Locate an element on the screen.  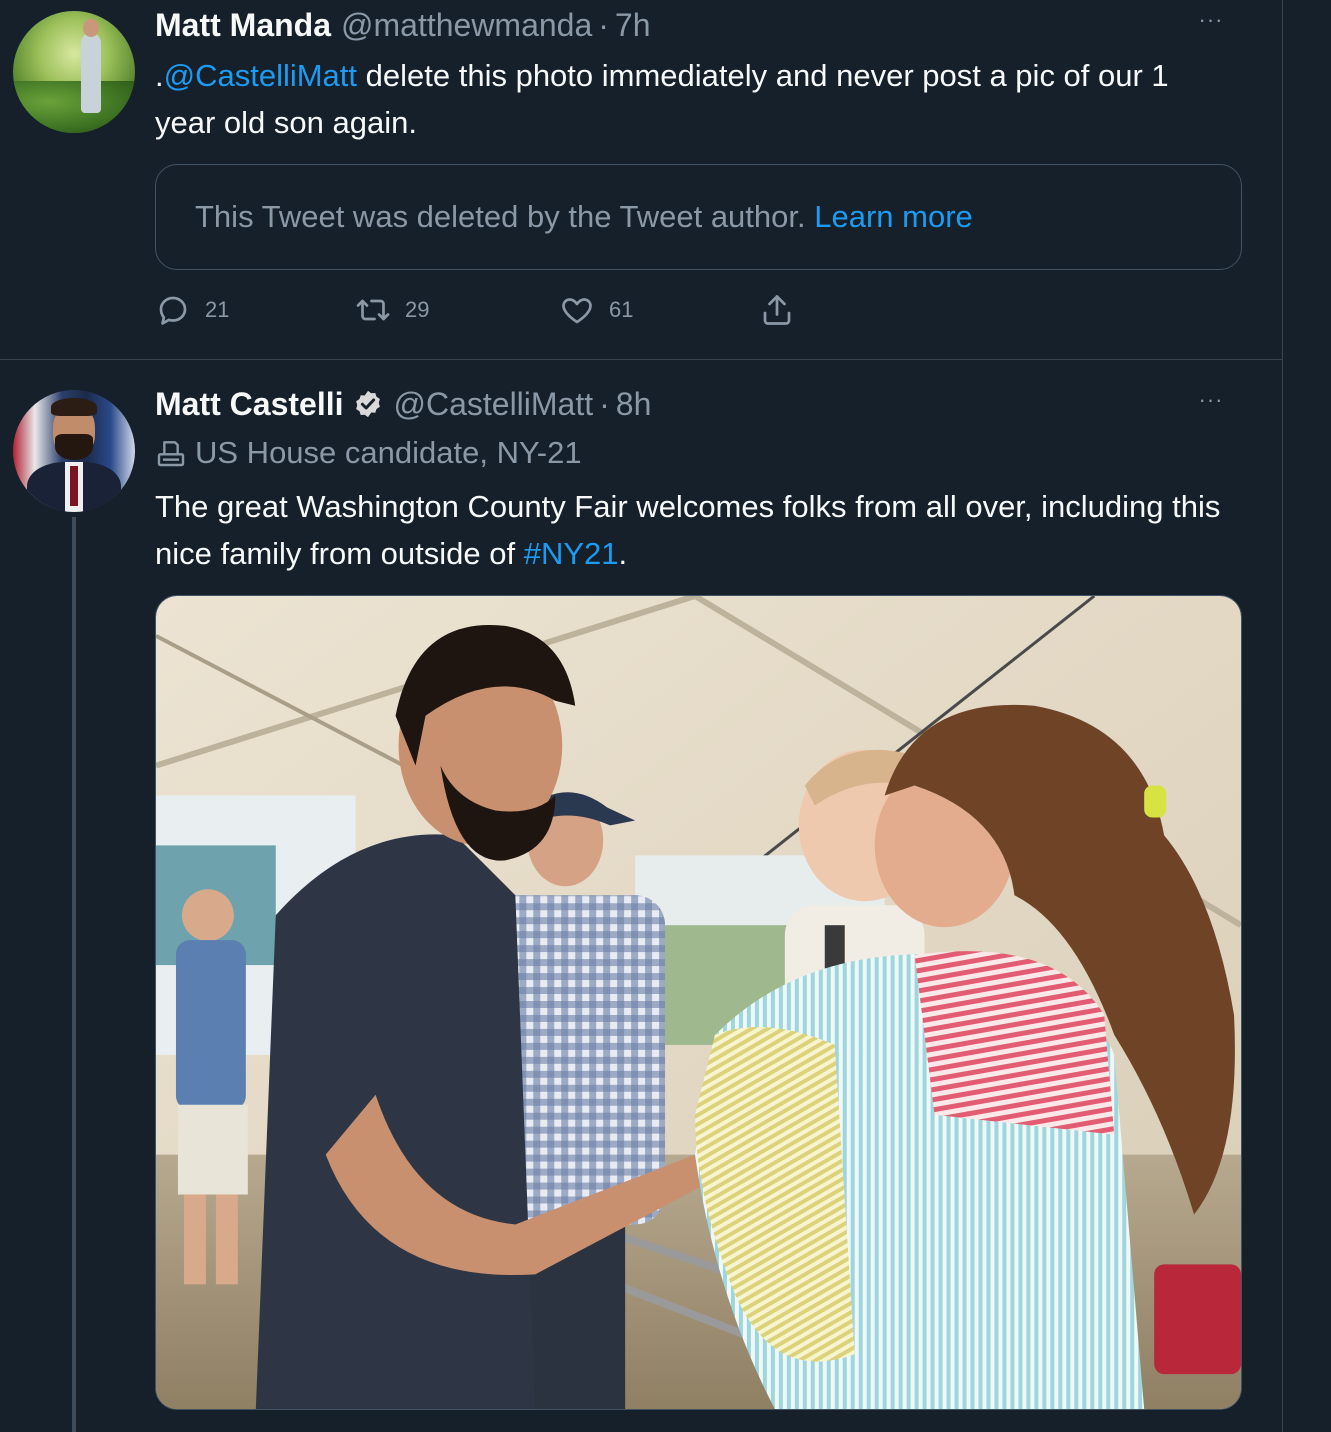
ballot-box-icon is located at coordinates (171, 454).